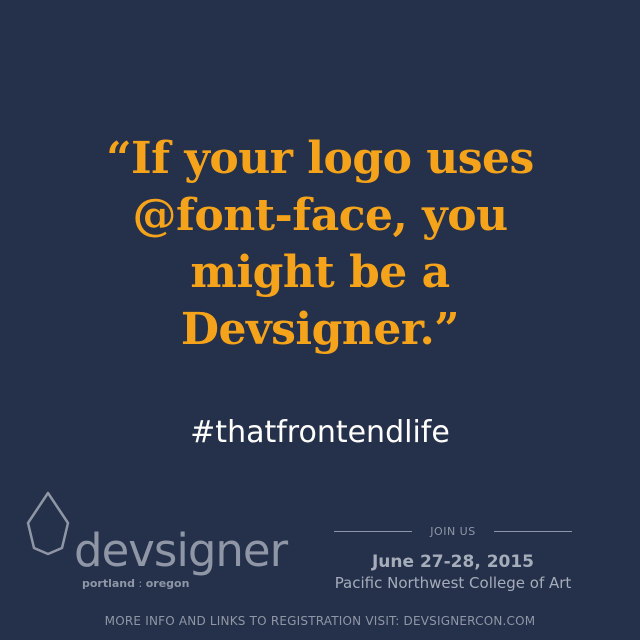 Image resolution: width=640 pixels, height=640 pixels. I want to click on divider-right, so click(532, 531).